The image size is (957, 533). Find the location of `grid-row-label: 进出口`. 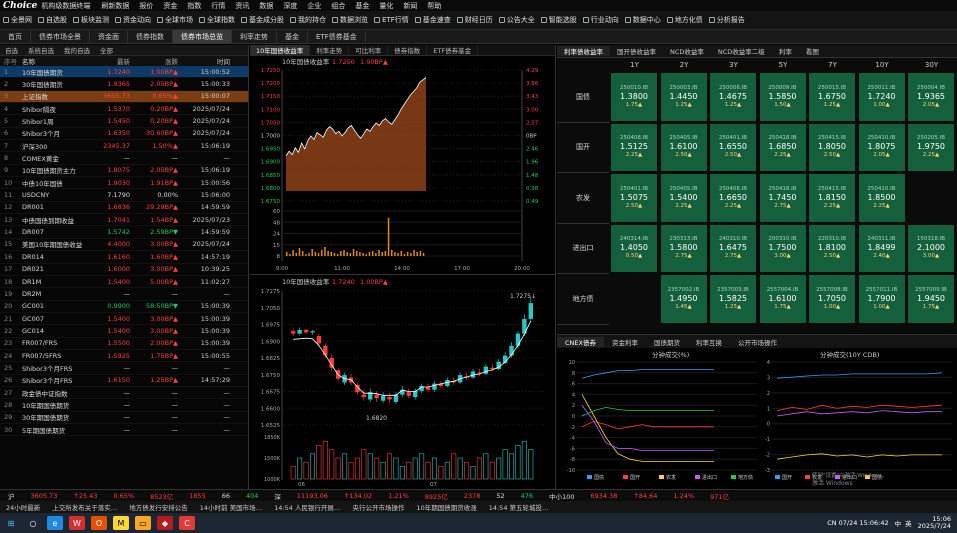

grid-row-label: 进出口 is located at coordinates (583, 248).